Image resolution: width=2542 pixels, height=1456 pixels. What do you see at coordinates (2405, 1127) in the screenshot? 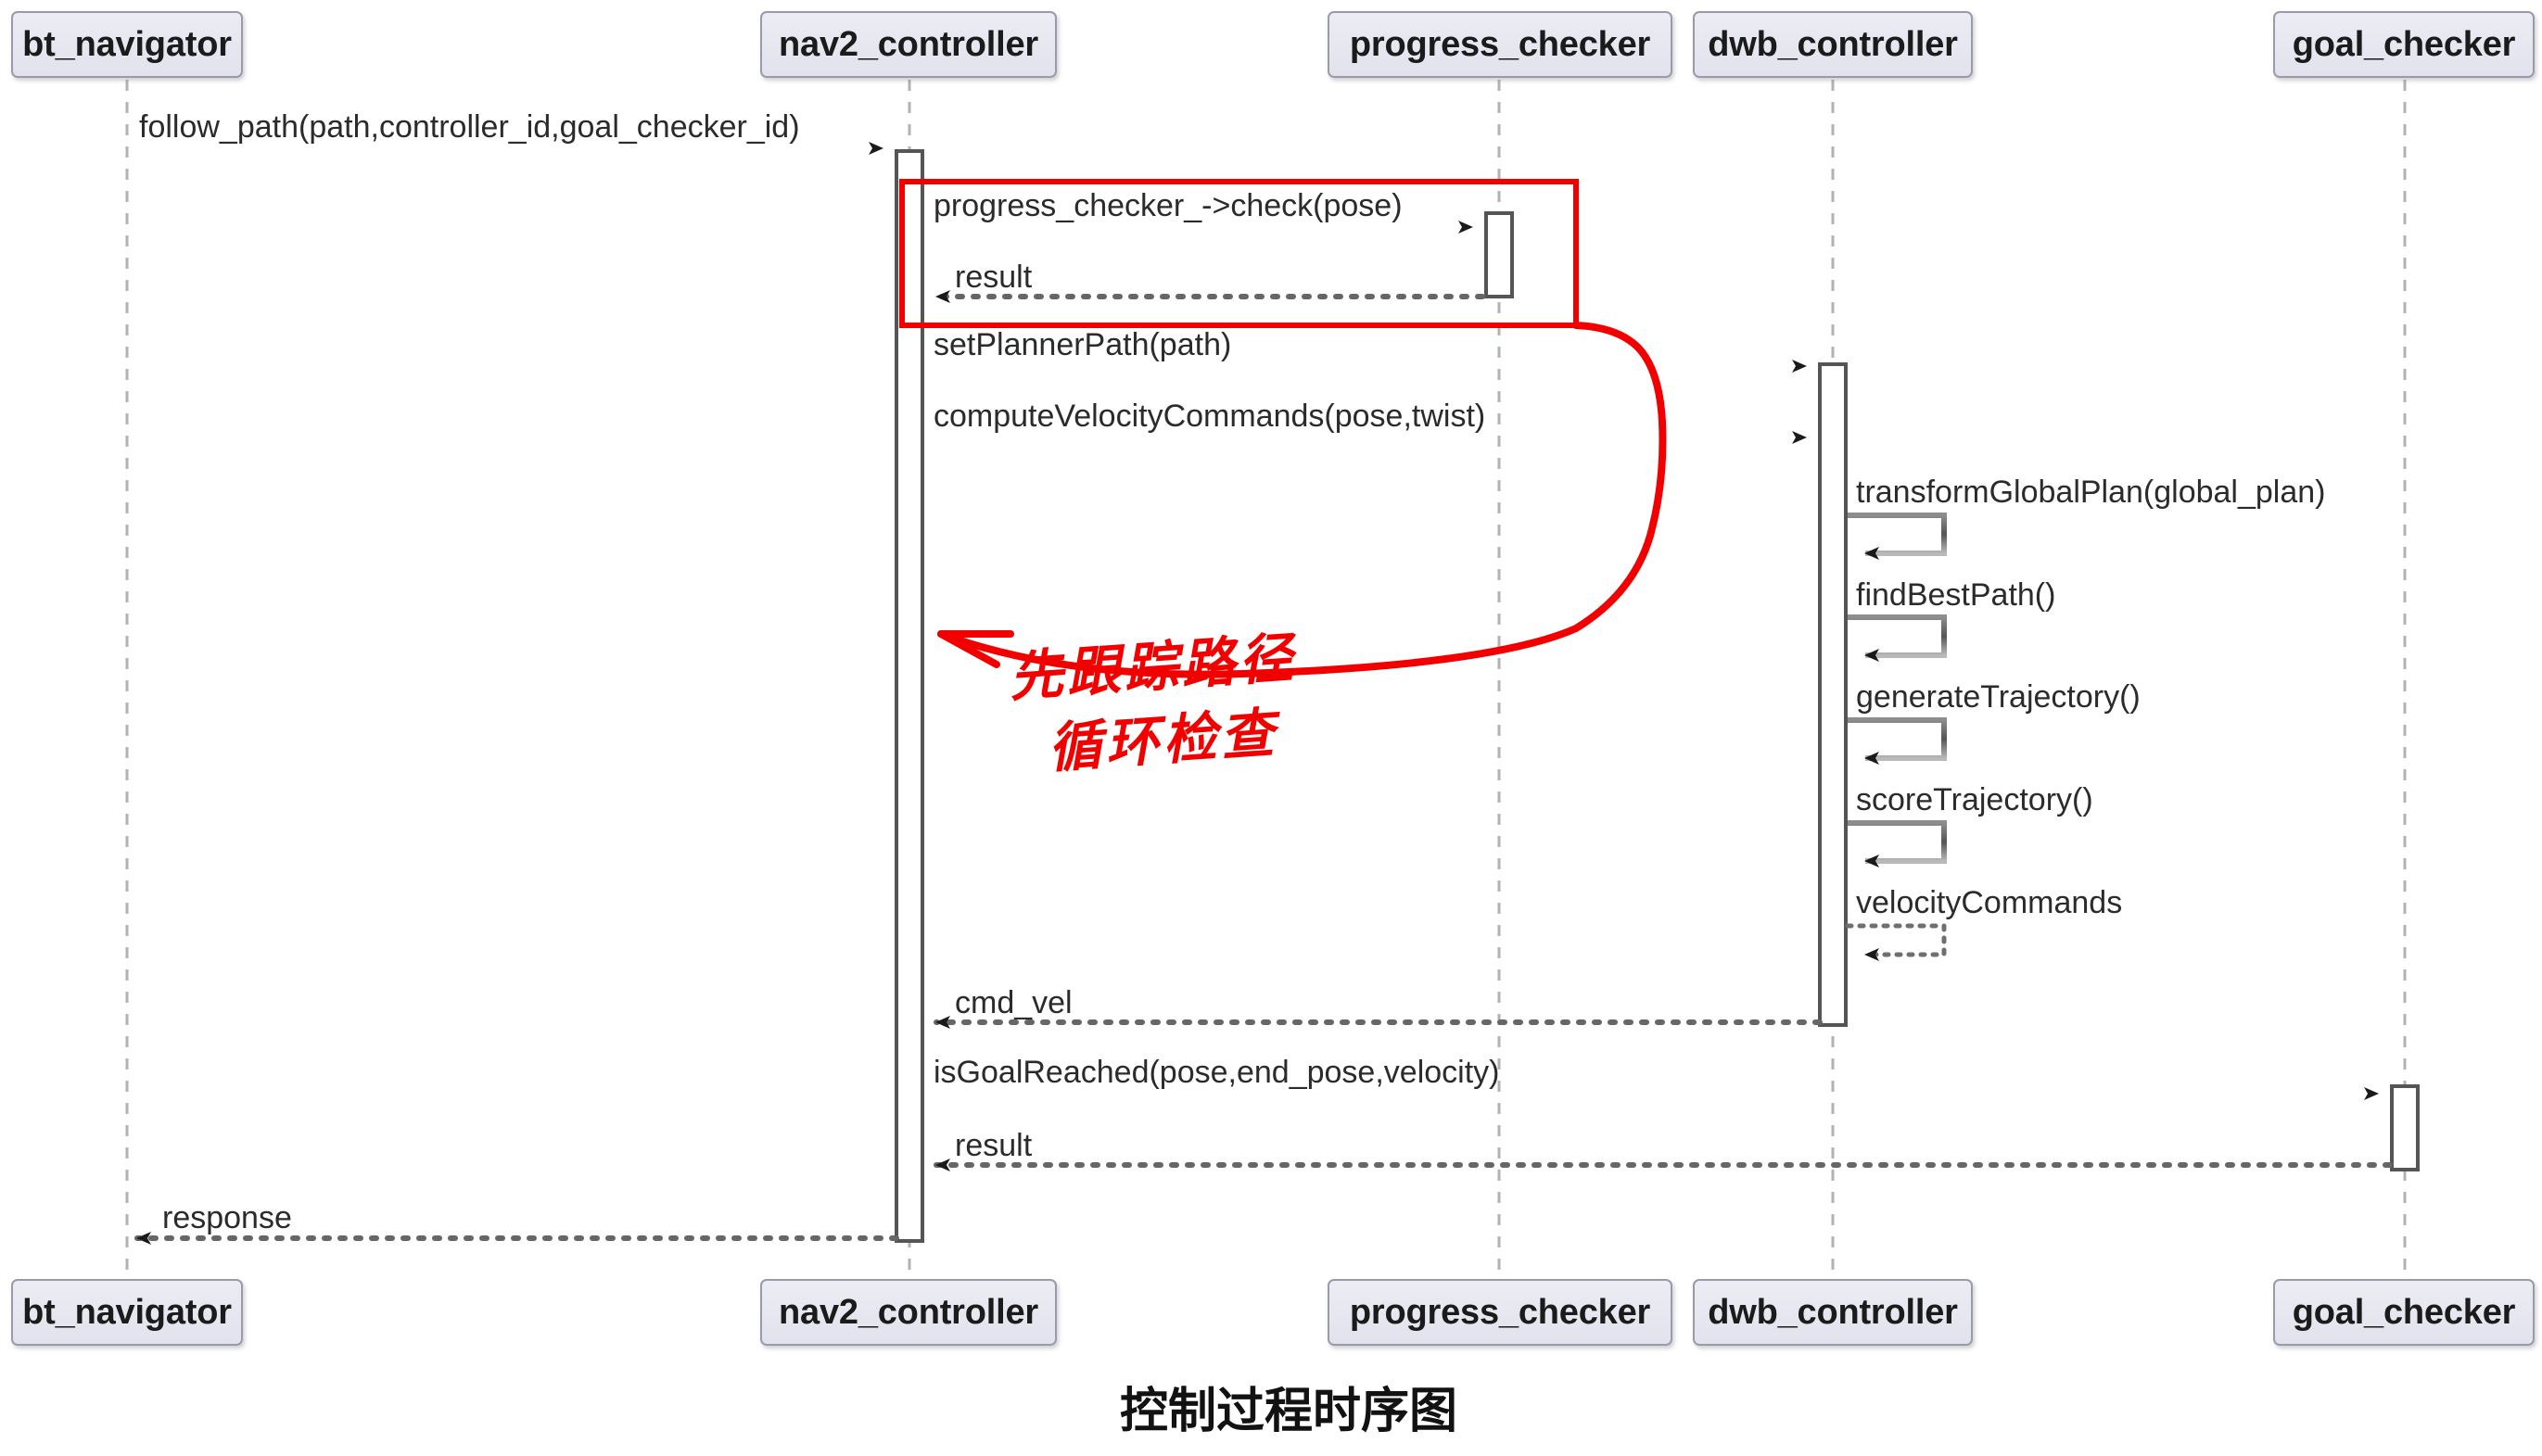
I see `activation-goal-checker` at bounding box center [2405, 1127].